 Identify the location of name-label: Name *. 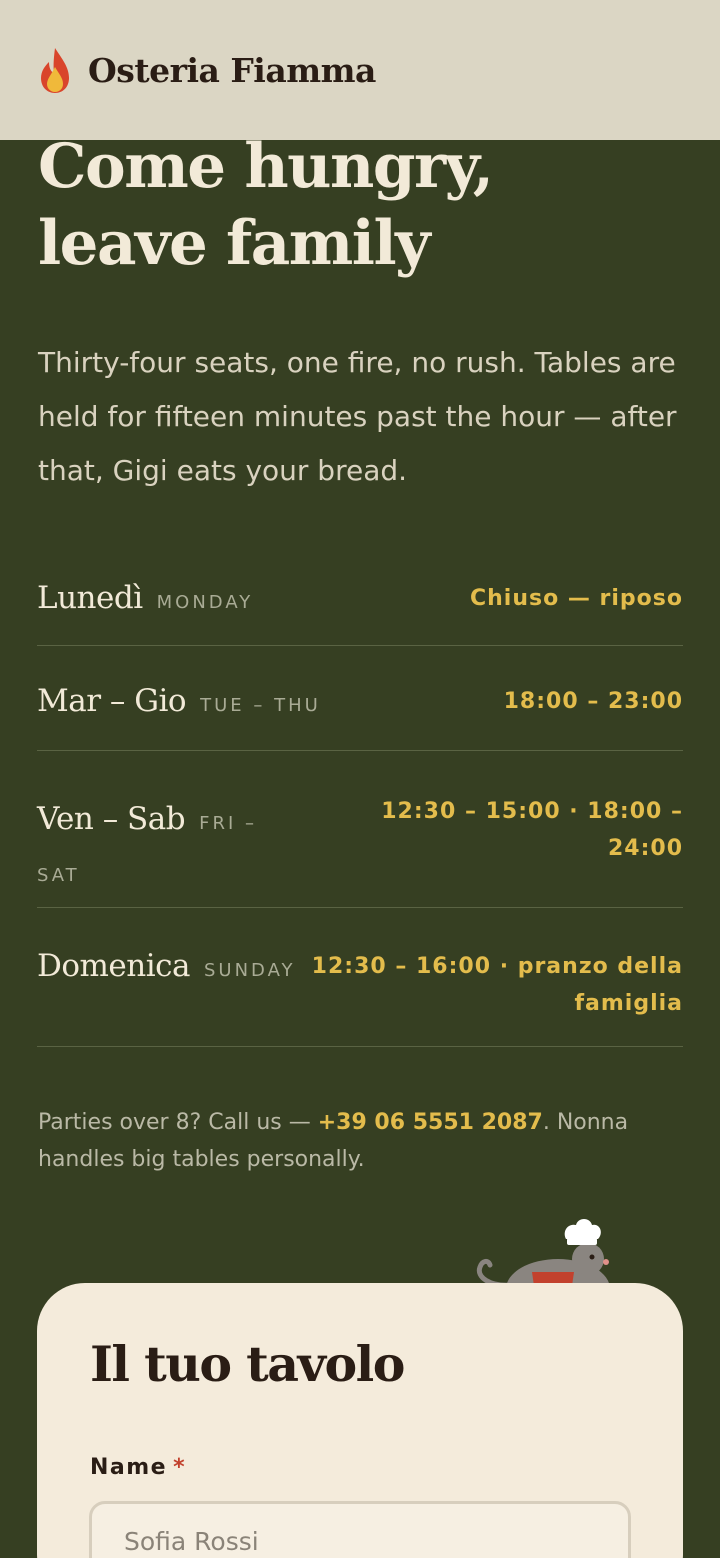
(138, 1467).